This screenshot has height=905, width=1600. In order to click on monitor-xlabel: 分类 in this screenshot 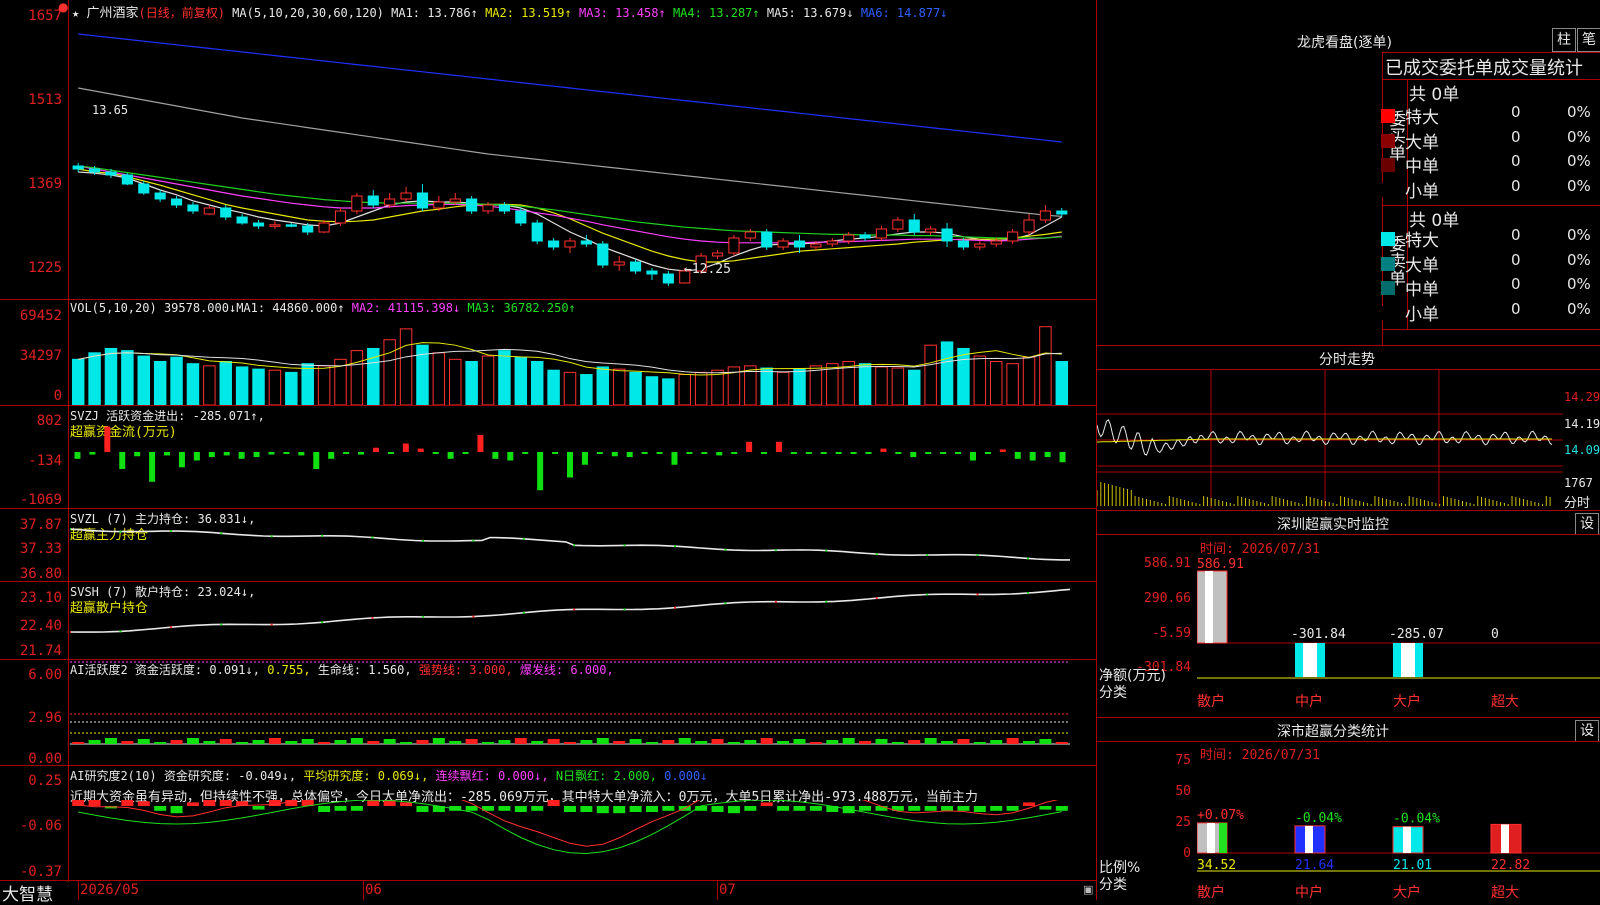, I will do `click(1113, 693)`.